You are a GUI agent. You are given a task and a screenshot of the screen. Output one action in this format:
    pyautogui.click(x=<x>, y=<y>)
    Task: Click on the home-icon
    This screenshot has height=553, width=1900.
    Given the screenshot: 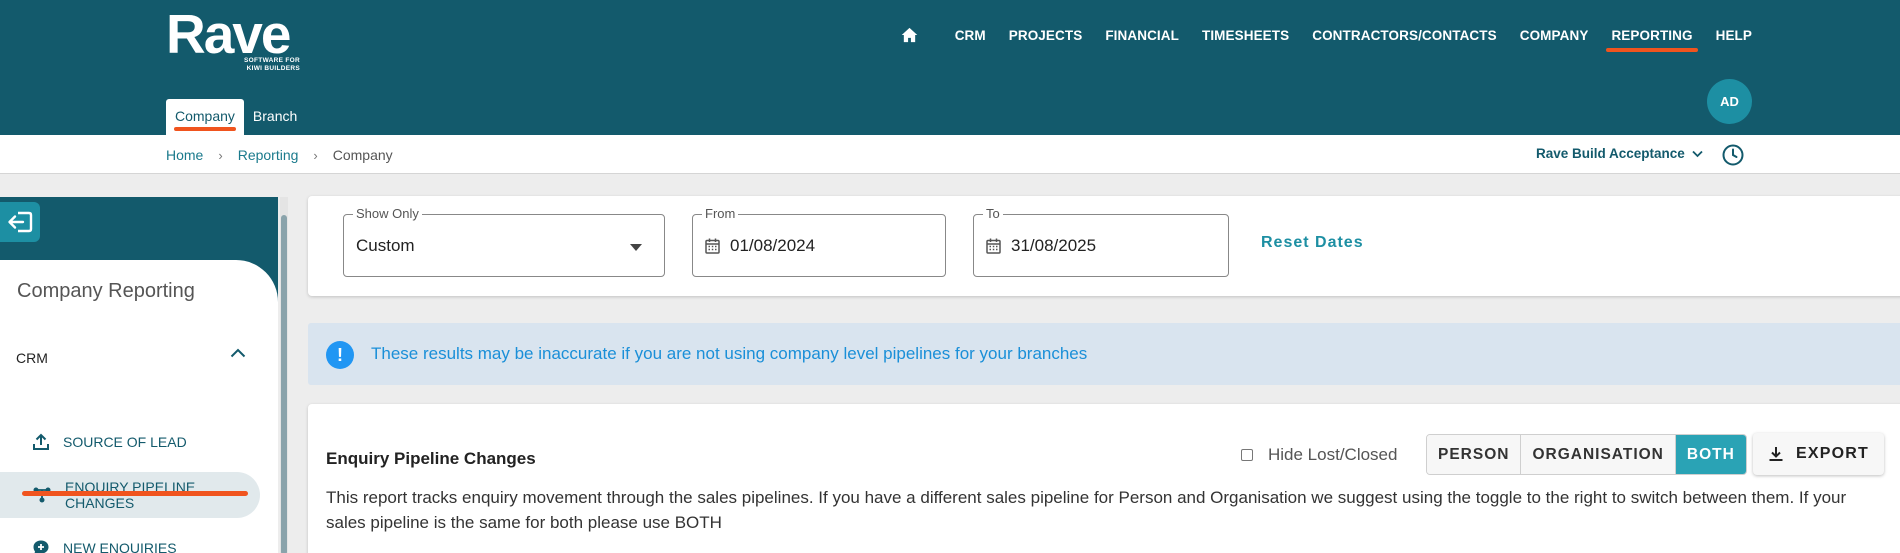 What is the action you would take?
    pyautogui.click(x=909, y=35)
    